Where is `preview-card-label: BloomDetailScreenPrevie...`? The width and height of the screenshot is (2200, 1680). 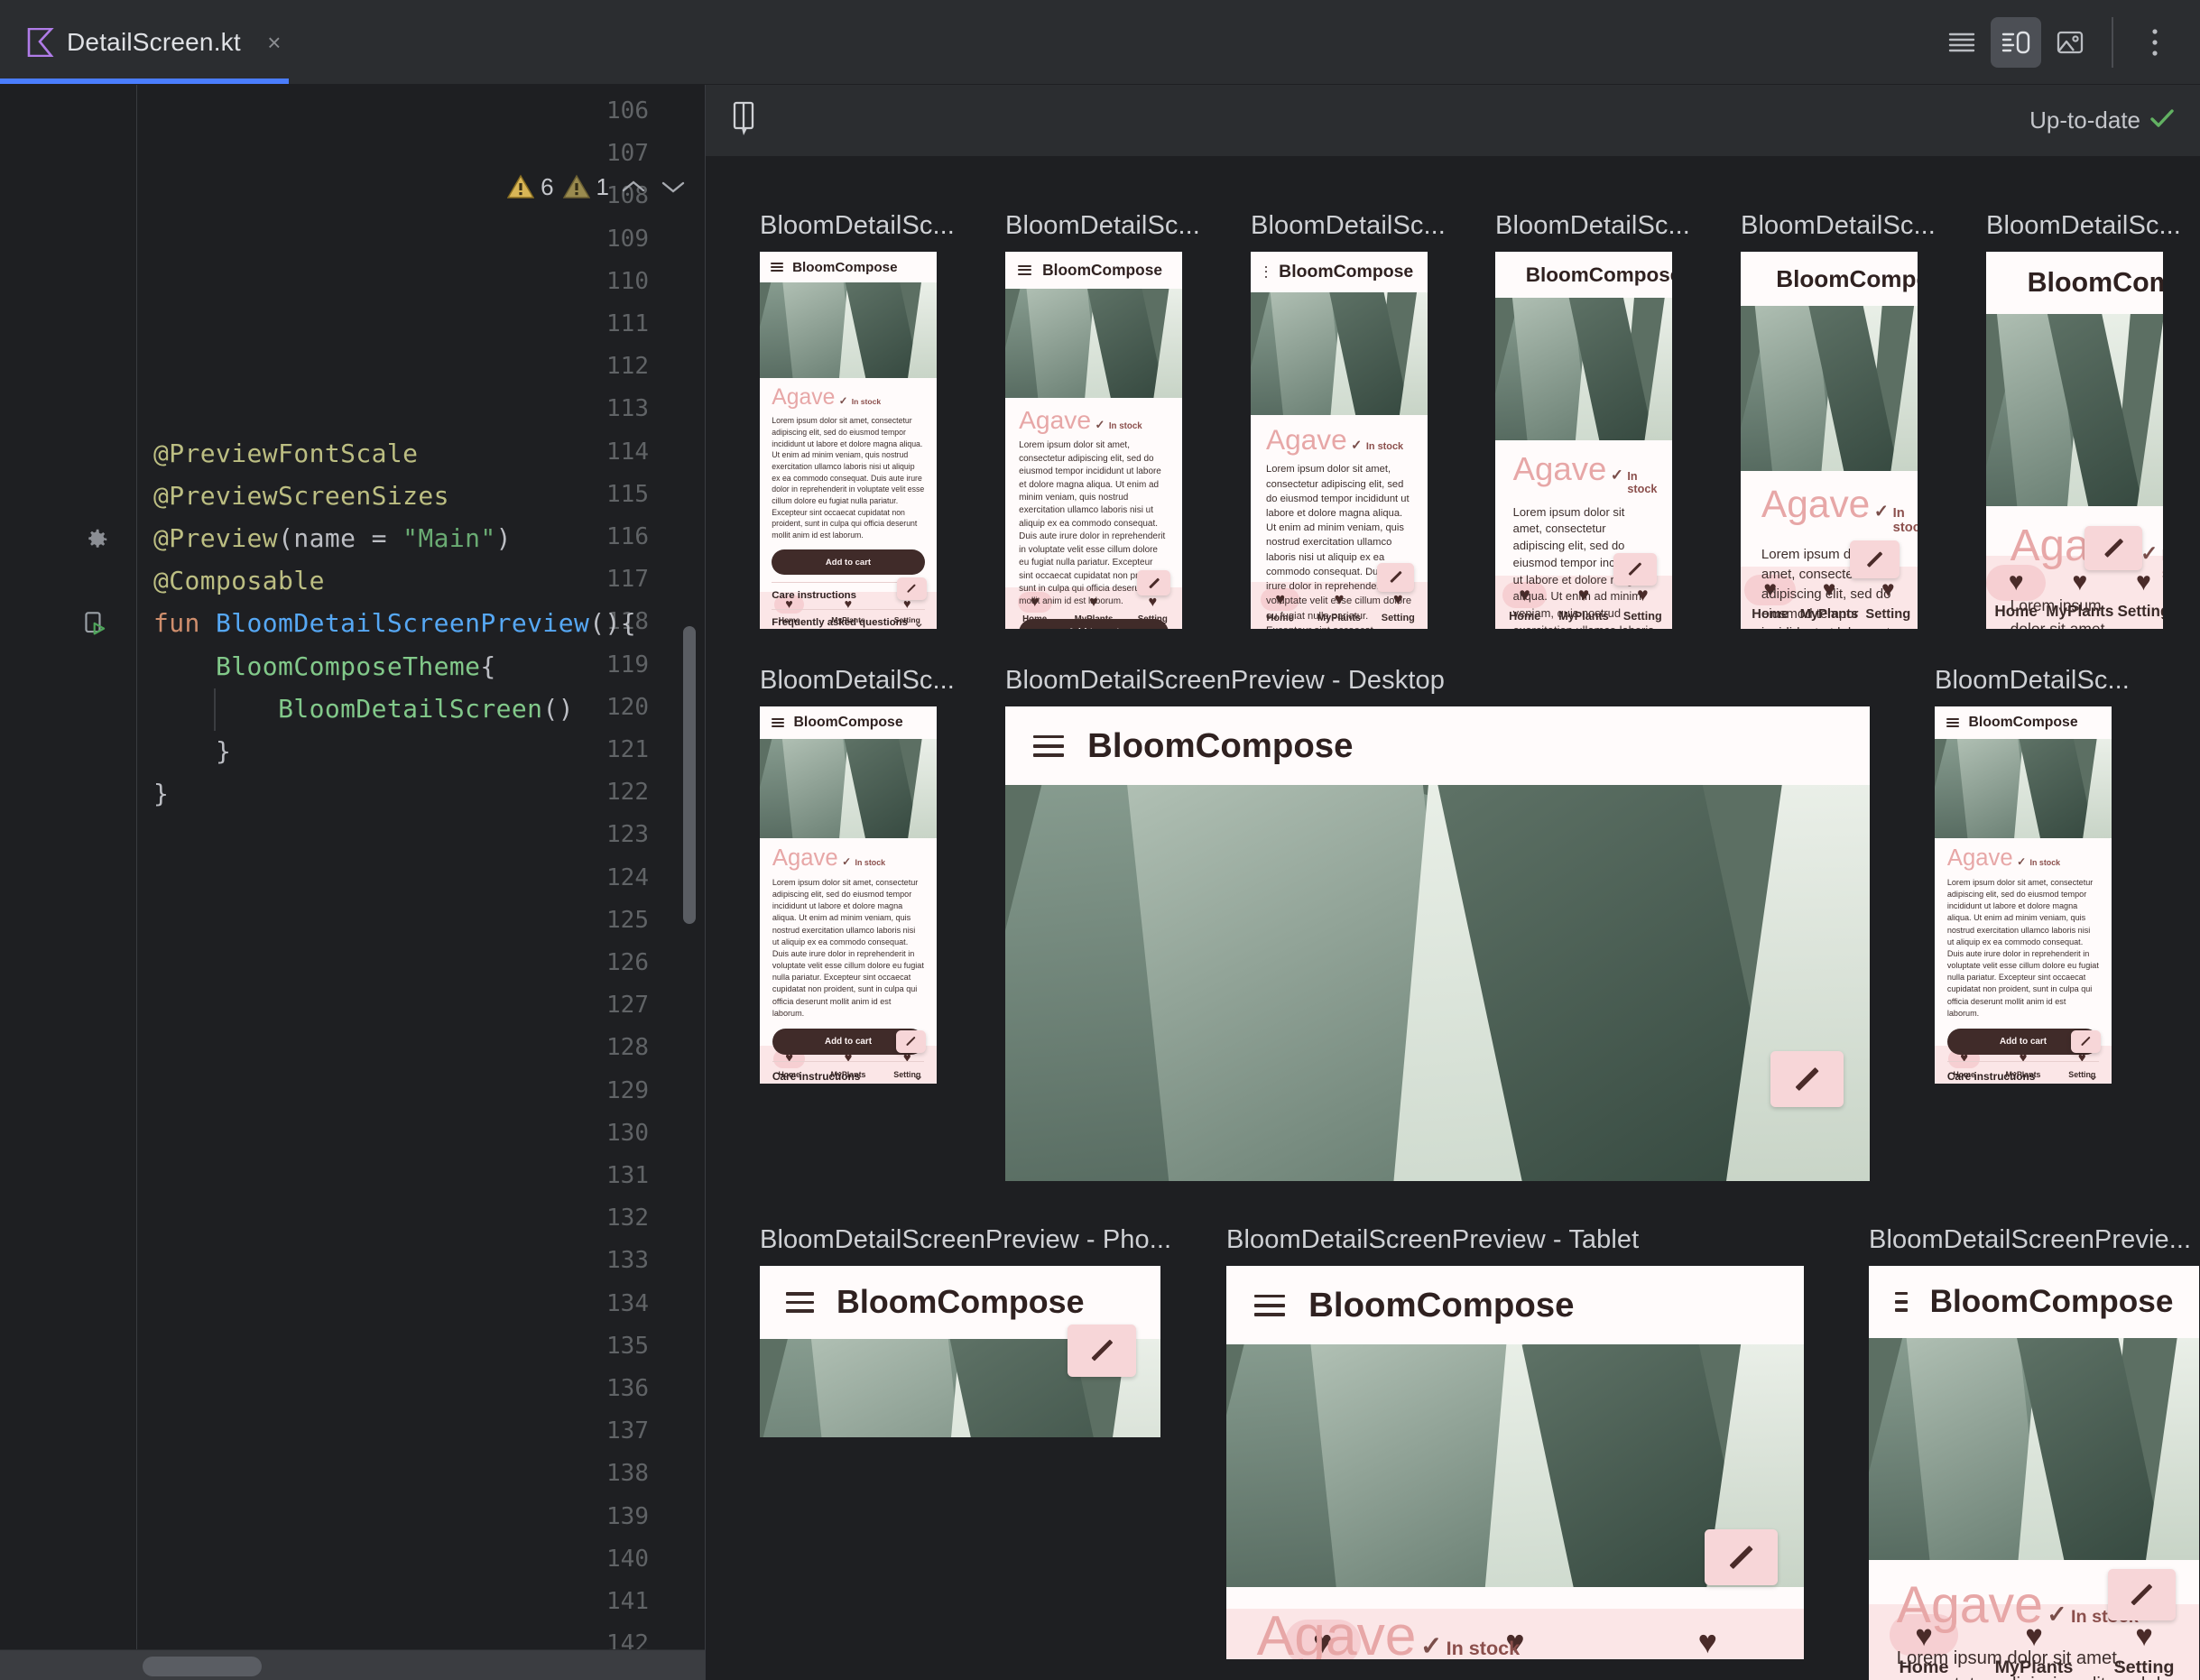 preview-card-label: BloomDetailScreenPrevie... is located at coordinates (2030, 1239).